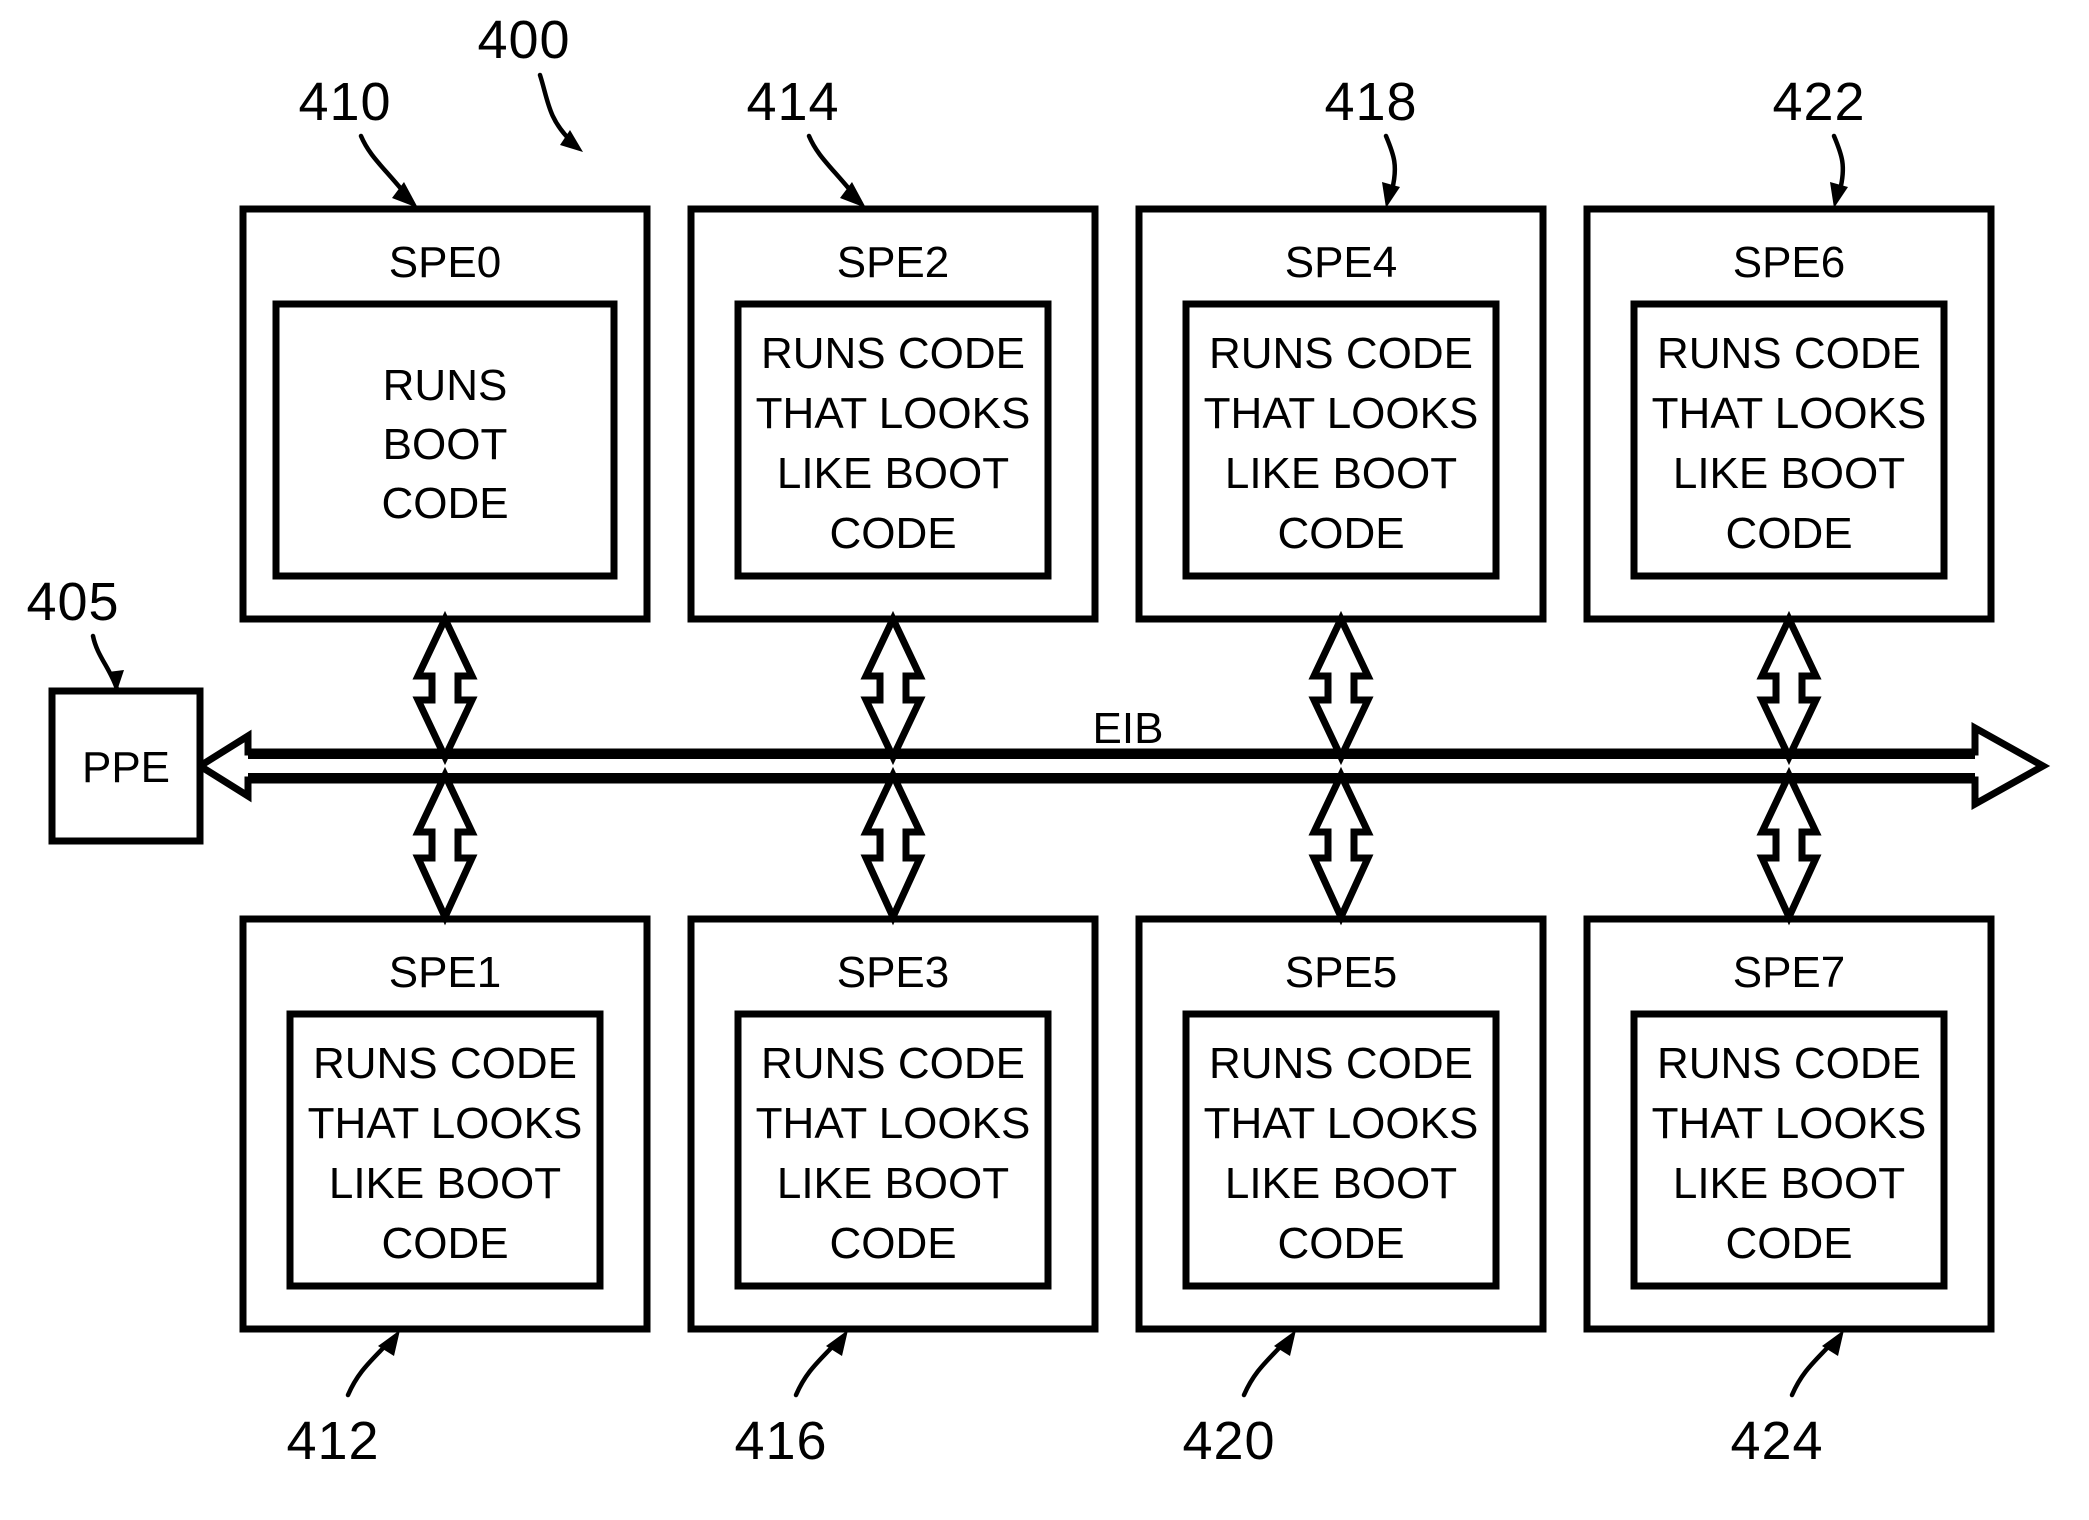 Image resolution: width=2089 pixels, height=1520 pixels. I want to click on ppe-block: PPE, so click(126, 766).